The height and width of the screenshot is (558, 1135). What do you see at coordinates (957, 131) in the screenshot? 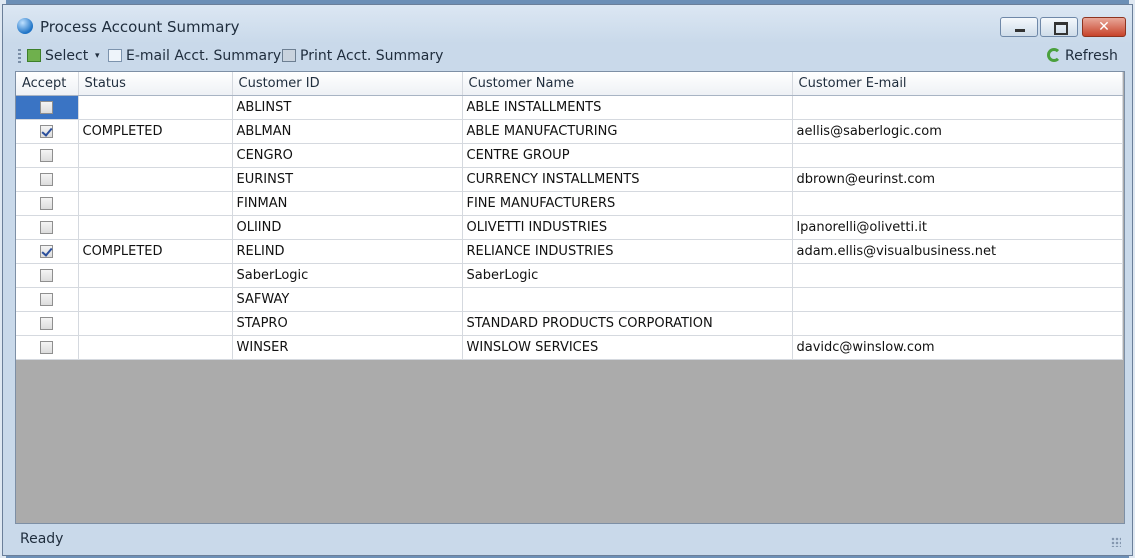
I see `customer-email-cell: aellis@saberlogic.com` at bounding box center [957, 131].